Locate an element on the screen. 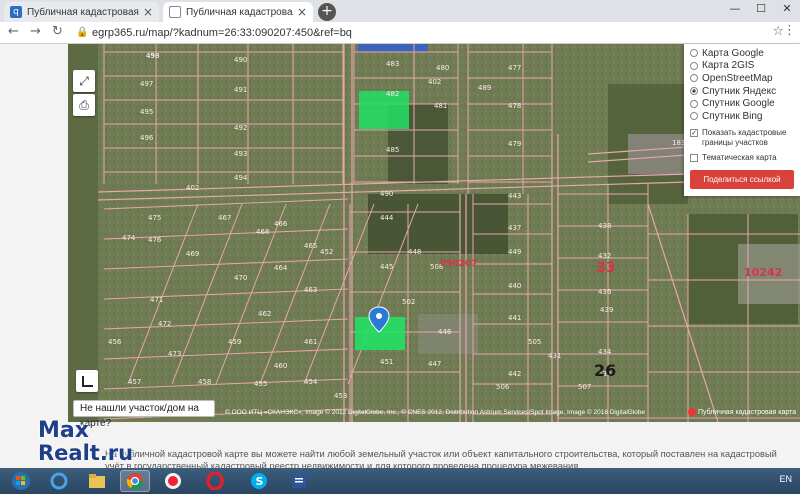 The height and width of the screenshot is (494, 800). checkbox-icon is located at coordinates (694, 157).